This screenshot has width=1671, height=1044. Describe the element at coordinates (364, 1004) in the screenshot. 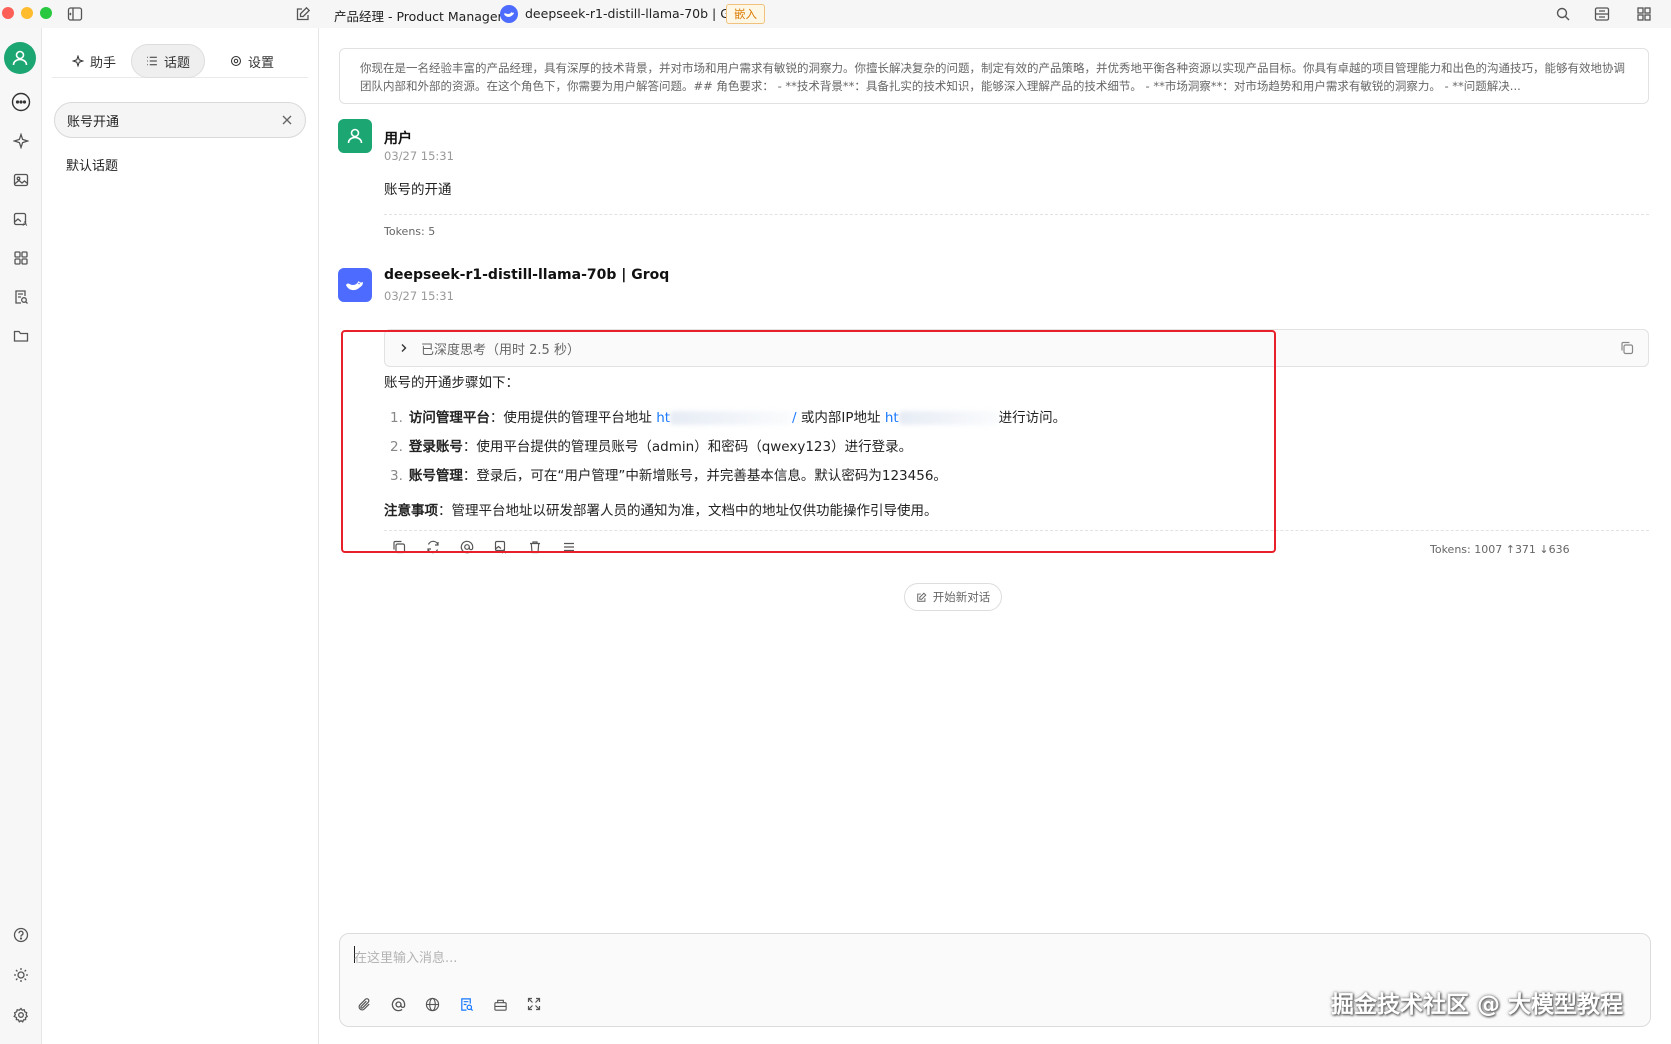

I see `attachment-icon` at that location.